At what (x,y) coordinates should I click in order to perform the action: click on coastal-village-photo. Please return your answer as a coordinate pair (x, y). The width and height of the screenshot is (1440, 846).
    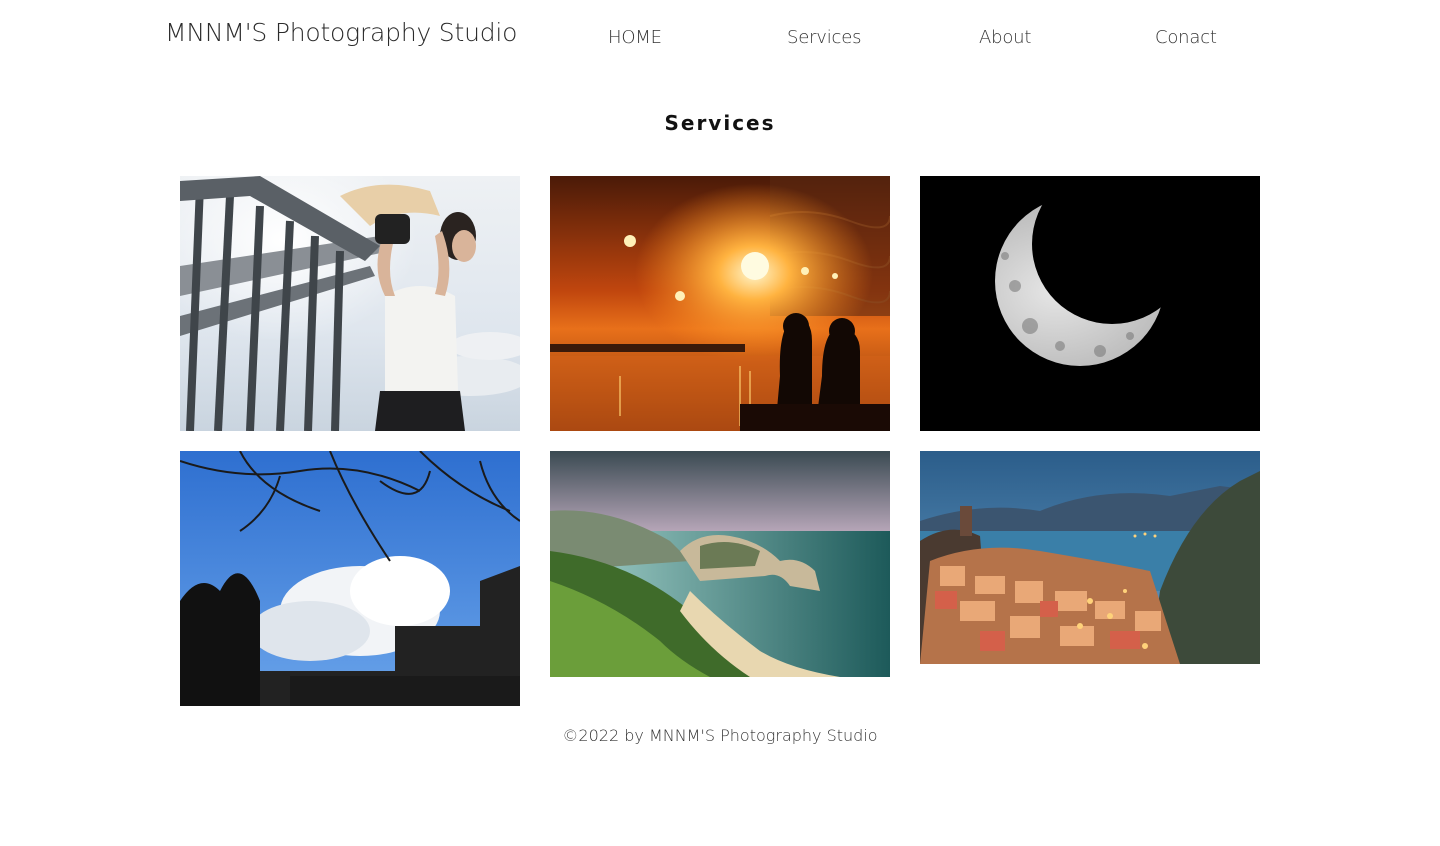
    Looking at the image, I should click on (1090, 557).